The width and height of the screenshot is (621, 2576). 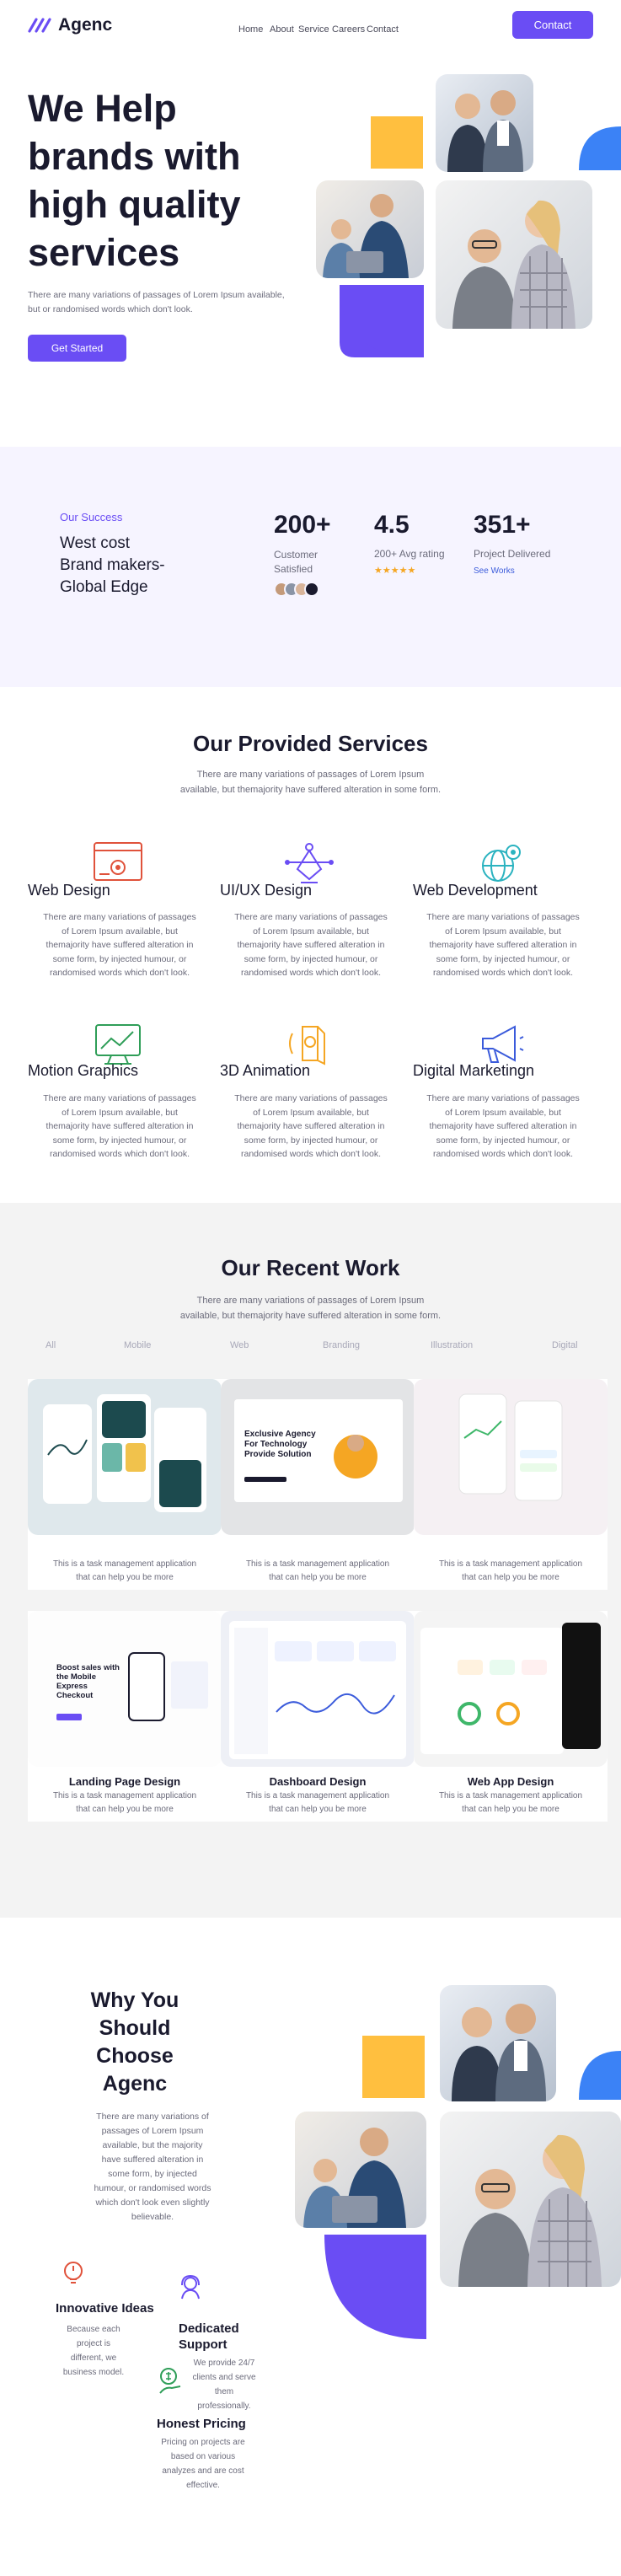 What do you see at coordinates (302, 525) in the screenshot?
I see `stat-value: 200+` at bounding box center [302, 525].